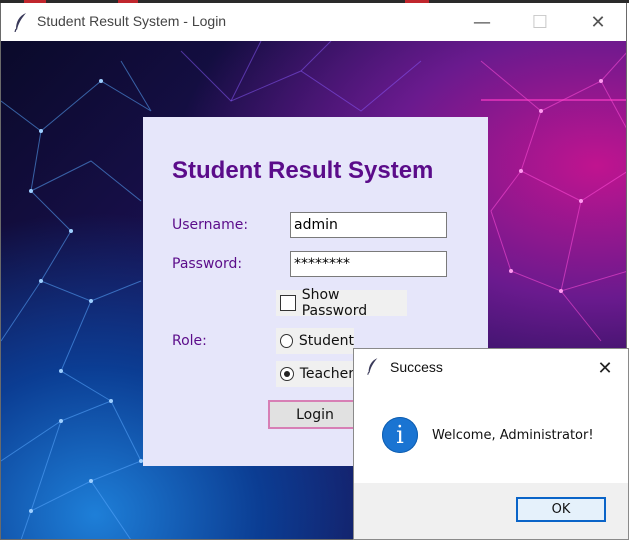 The width and height of the screenshot is (629, 540). I want to click on role-option-label: Student, so click(326, 341).